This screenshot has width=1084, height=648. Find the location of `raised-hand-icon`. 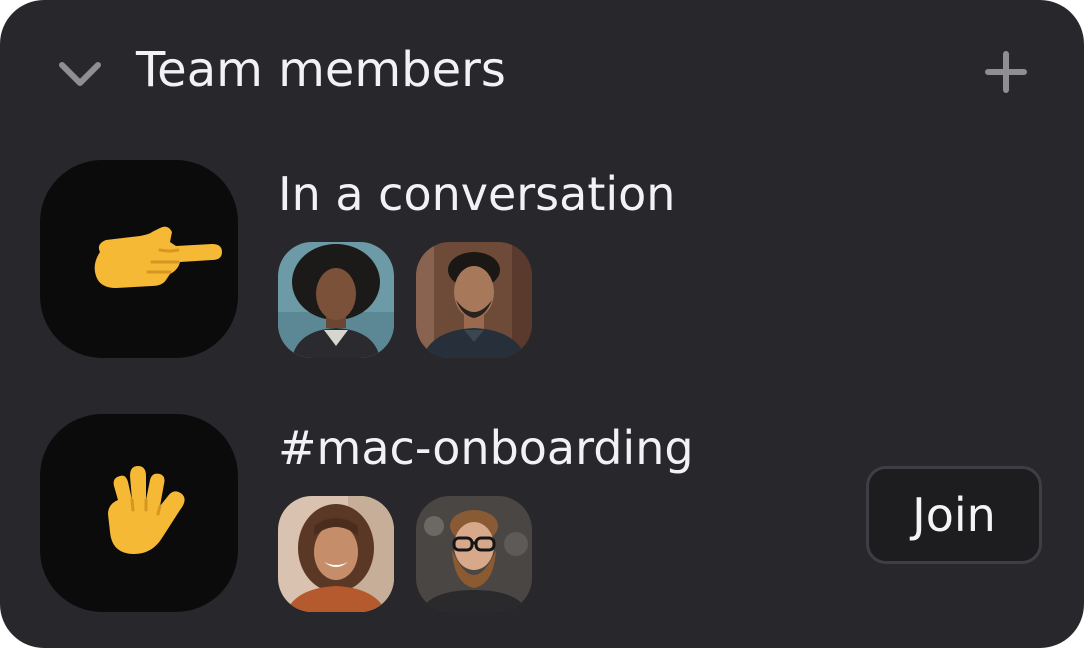

raised-hand-icon is located at coordinates (146, 510).